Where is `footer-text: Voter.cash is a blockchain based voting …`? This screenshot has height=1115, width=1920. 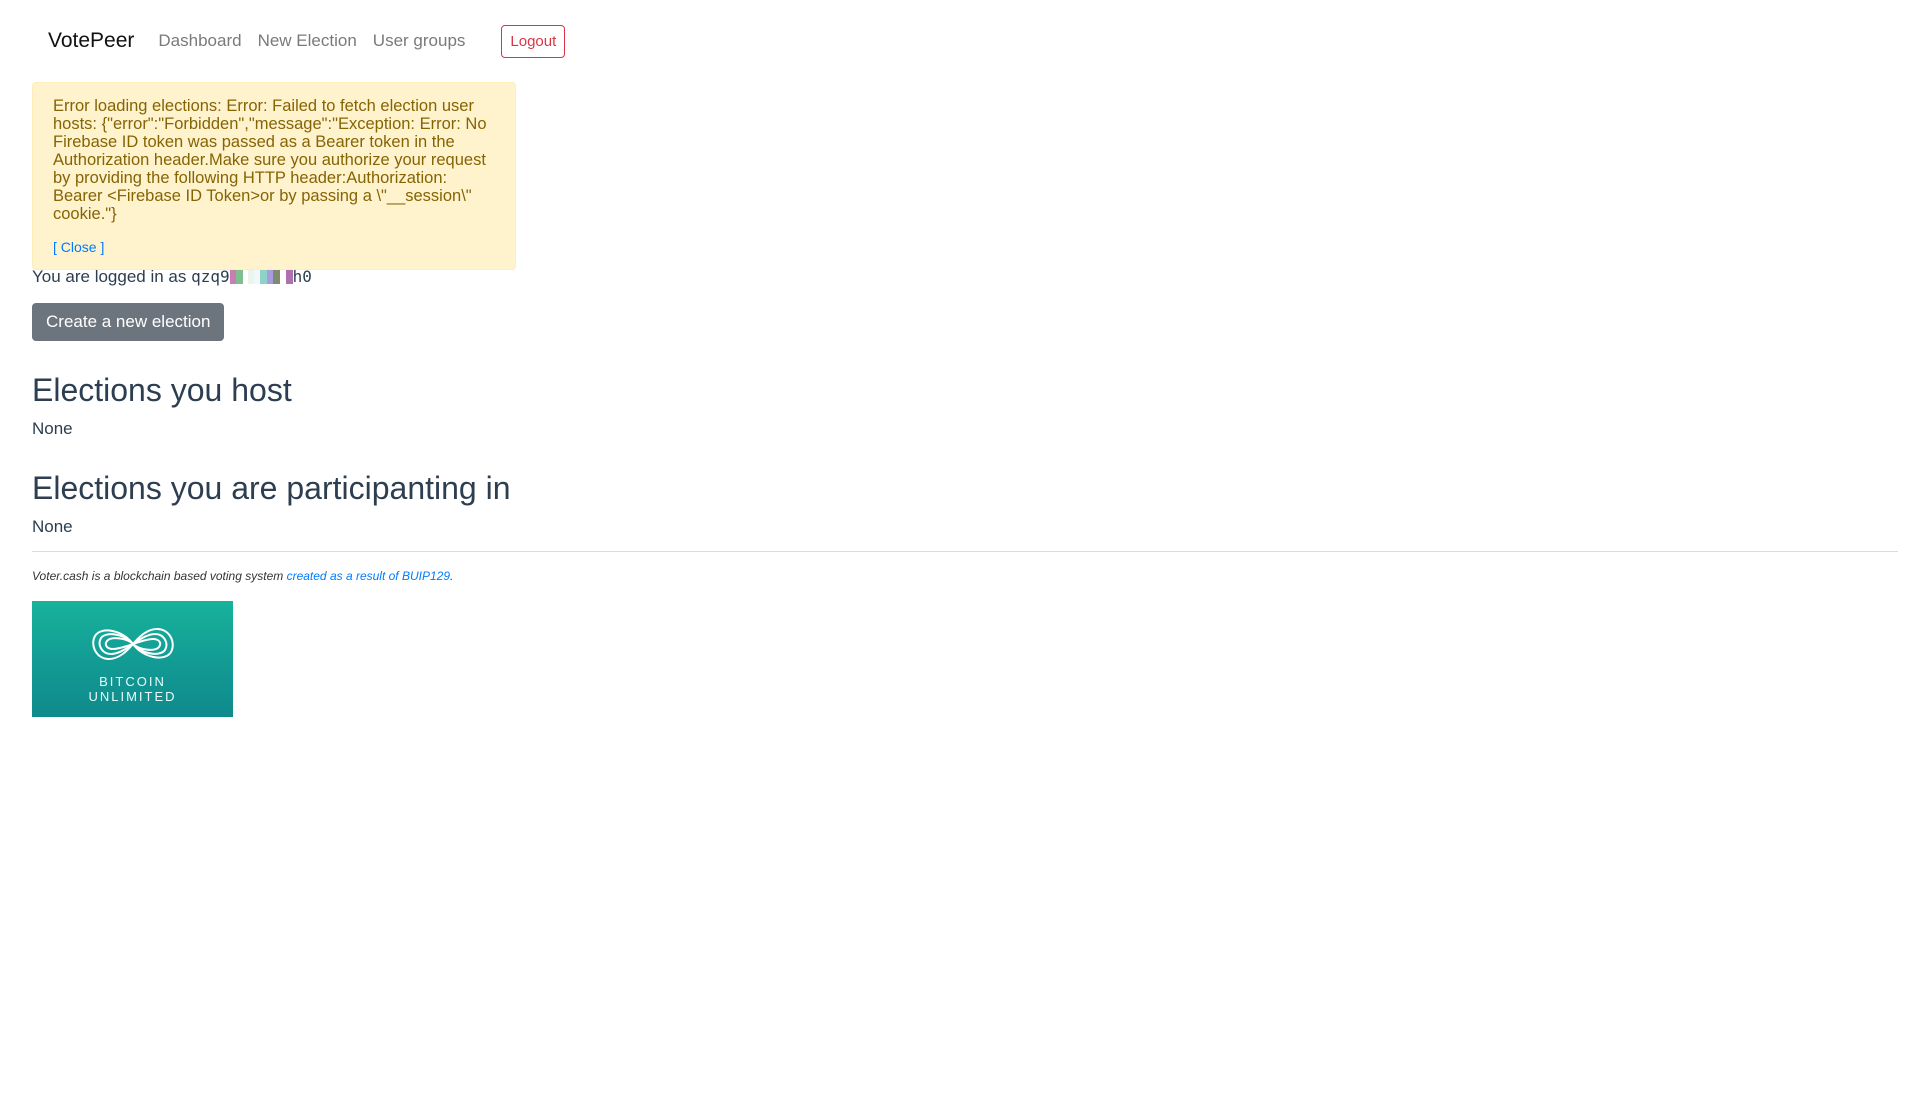 footer-text: Voter.cash is a blockchain based voting … is located at coordinates (159, 576).